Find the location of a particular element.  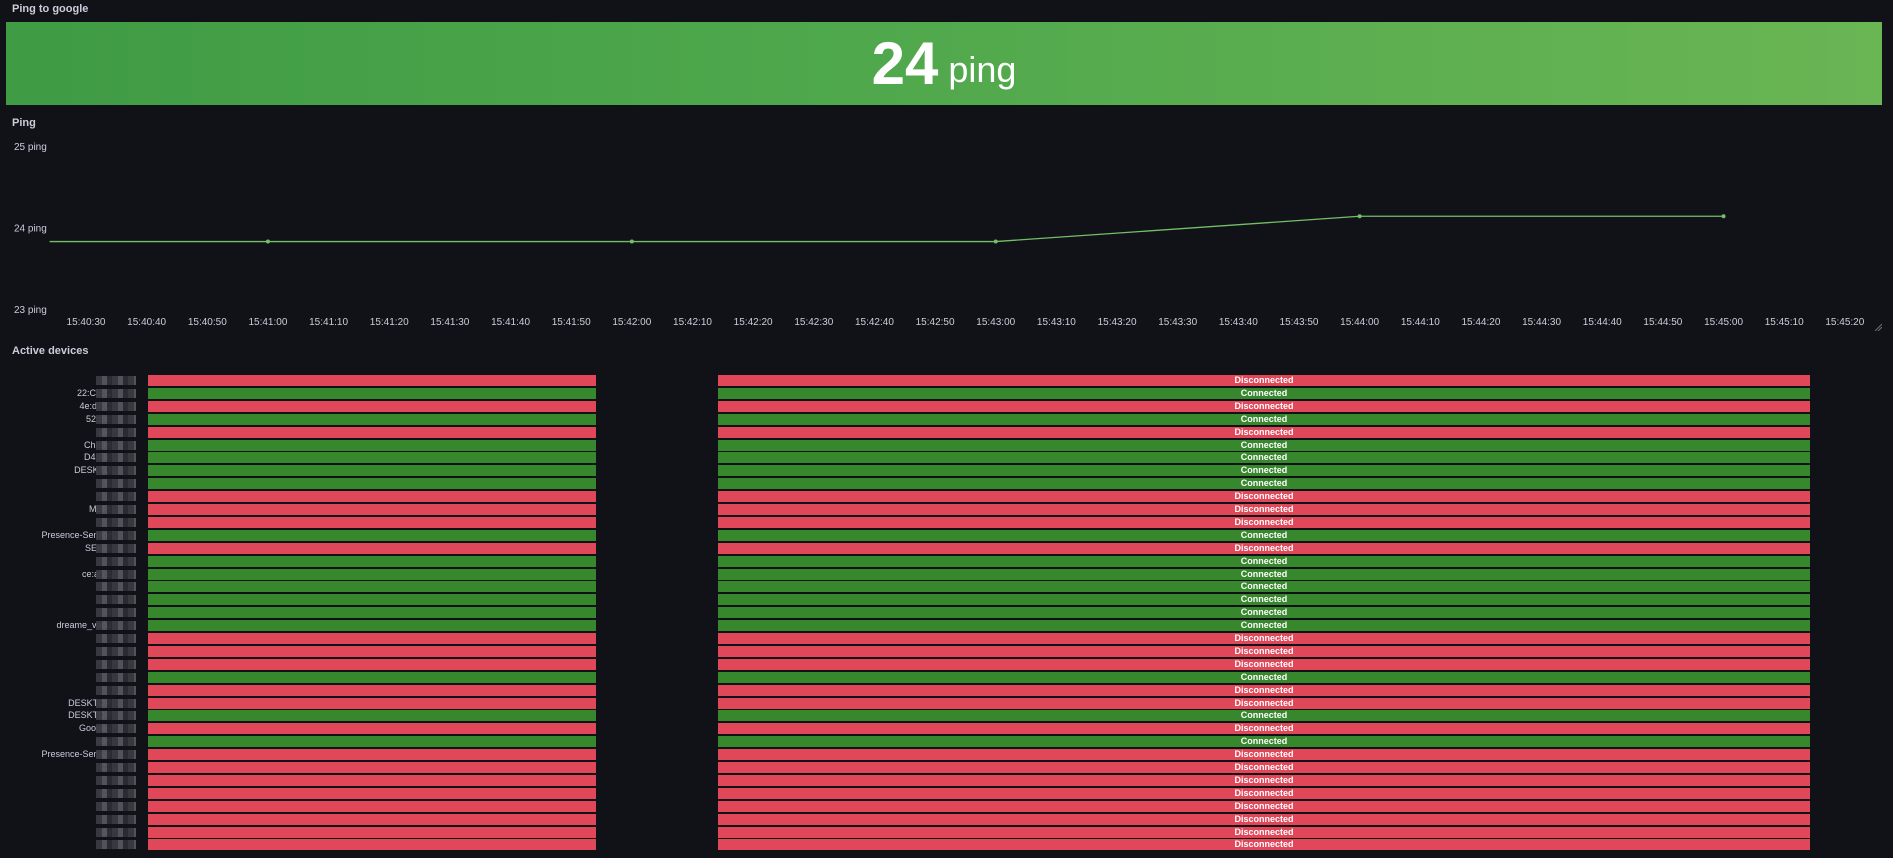

device-row: d Connected is located at coordinates (946, 612).